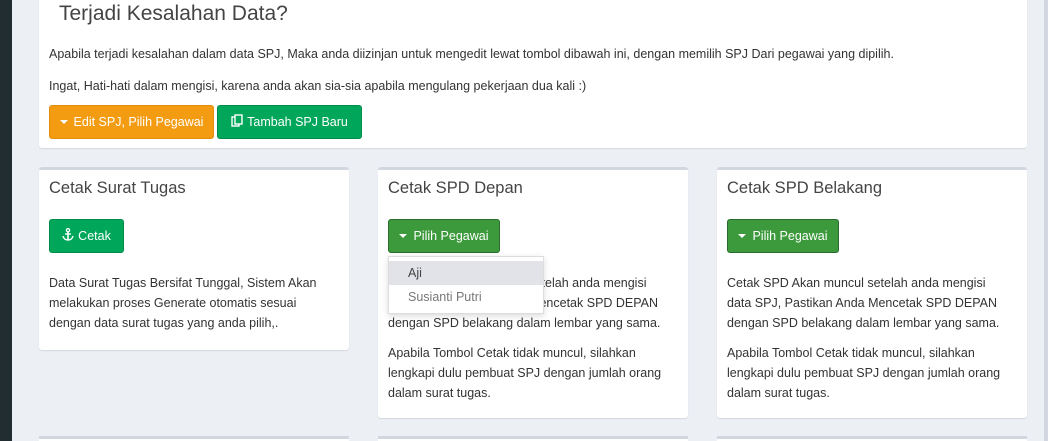 This screenshot has width=1048, height=441. What do you see at coordinates (173, 13) in the screenshot?
I see `box-title: Terjadi Kesalahan Data?` at bounding box center [173, 13].